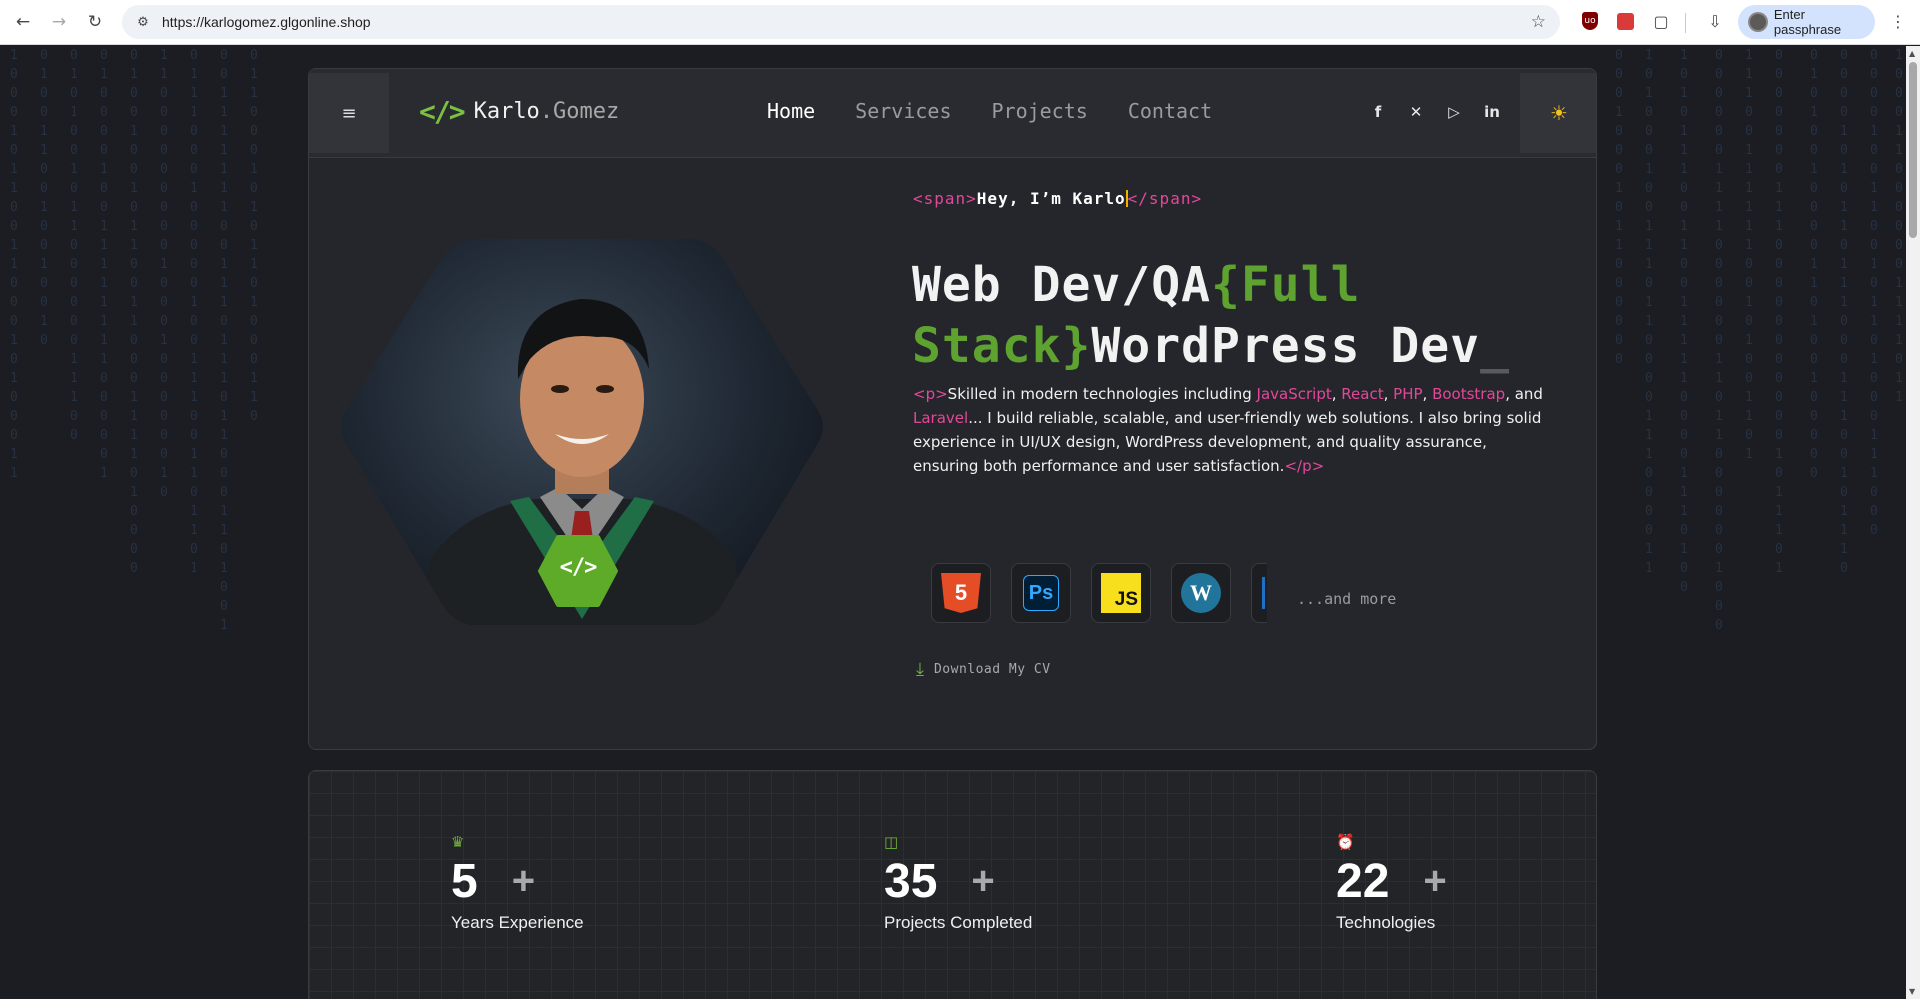 The width and height of the screenshot is (1920, 999). What do you see at coordinates (992, 669) in the screenshot?
I see `download-cv-label: Download My CV` at bounding box center [992, 669].